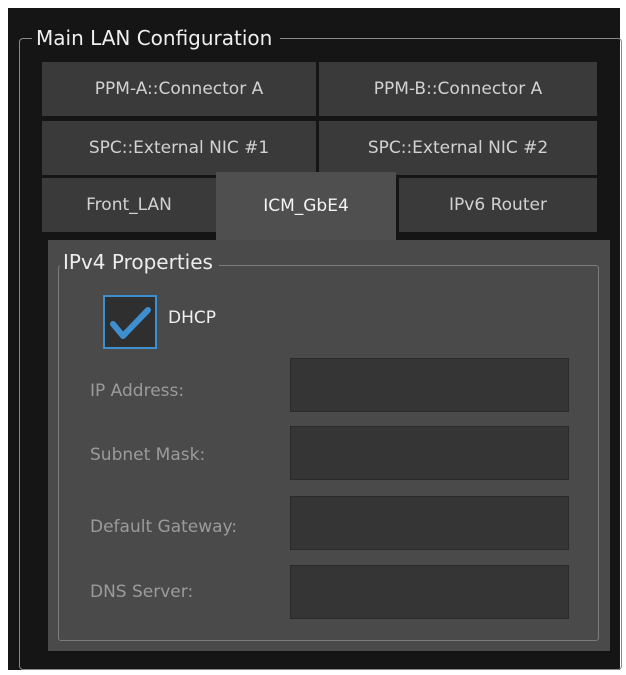  I want to click on checkmark-icon, so click(130, 323).